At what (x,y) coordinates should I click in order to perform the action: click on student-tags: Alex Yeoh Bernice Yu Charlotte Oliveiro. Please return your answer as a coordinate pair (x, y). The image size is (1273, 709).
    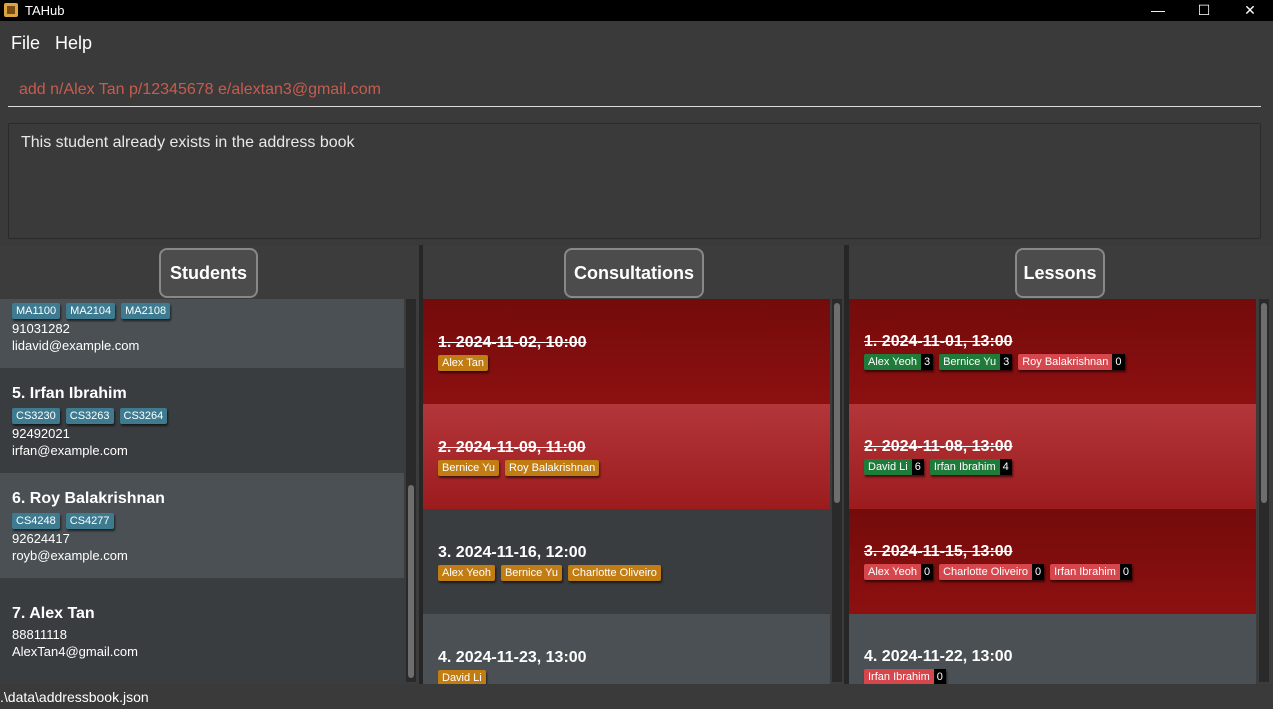
    Looking at the image, I should click on (549, 573).